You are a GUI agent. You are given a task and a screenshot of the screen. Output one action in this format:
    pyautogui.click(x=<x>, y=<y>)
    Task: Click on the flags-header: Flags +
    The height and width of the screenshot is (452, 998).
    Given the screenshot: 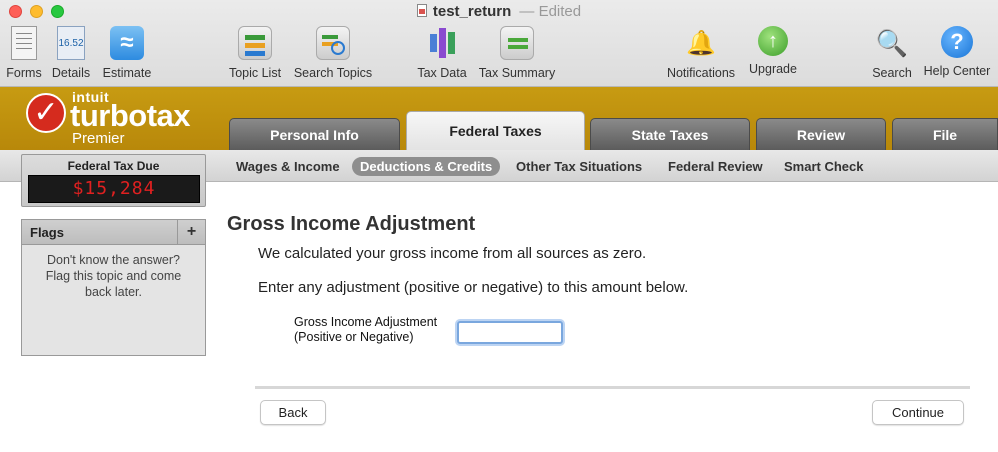 What is the action you would take?
    pyautogui.click(x=113, y=232)
    